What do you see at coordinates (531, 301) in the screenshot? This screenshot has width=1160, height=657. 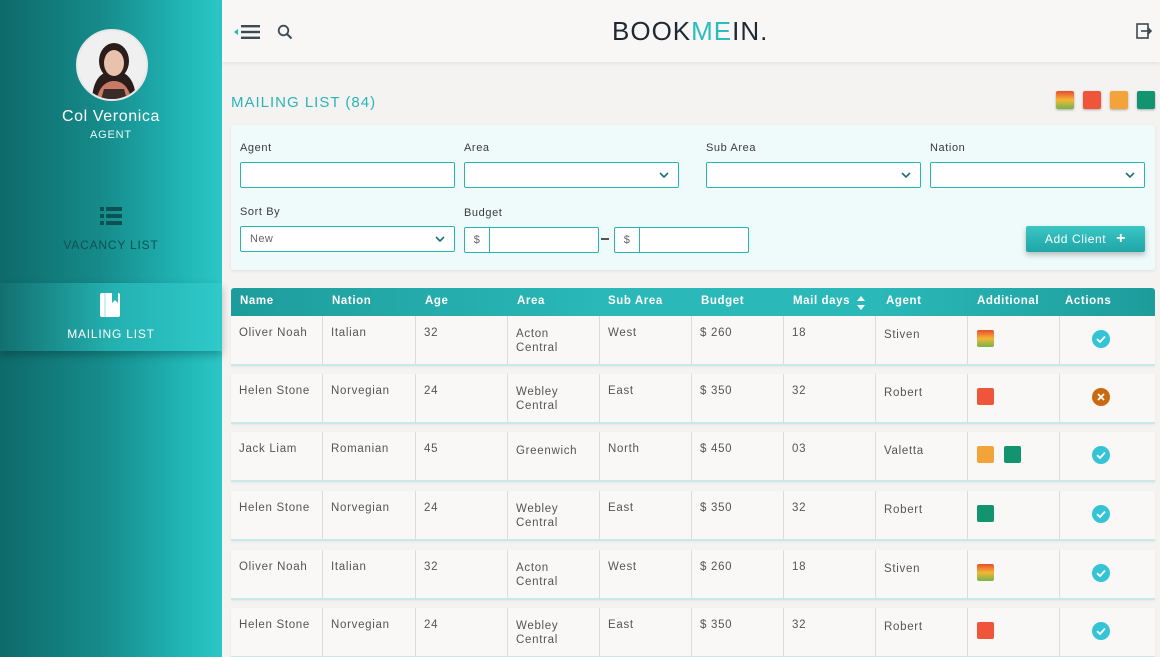 I see `column-header-area: Area` at bounding box center [531, 301].